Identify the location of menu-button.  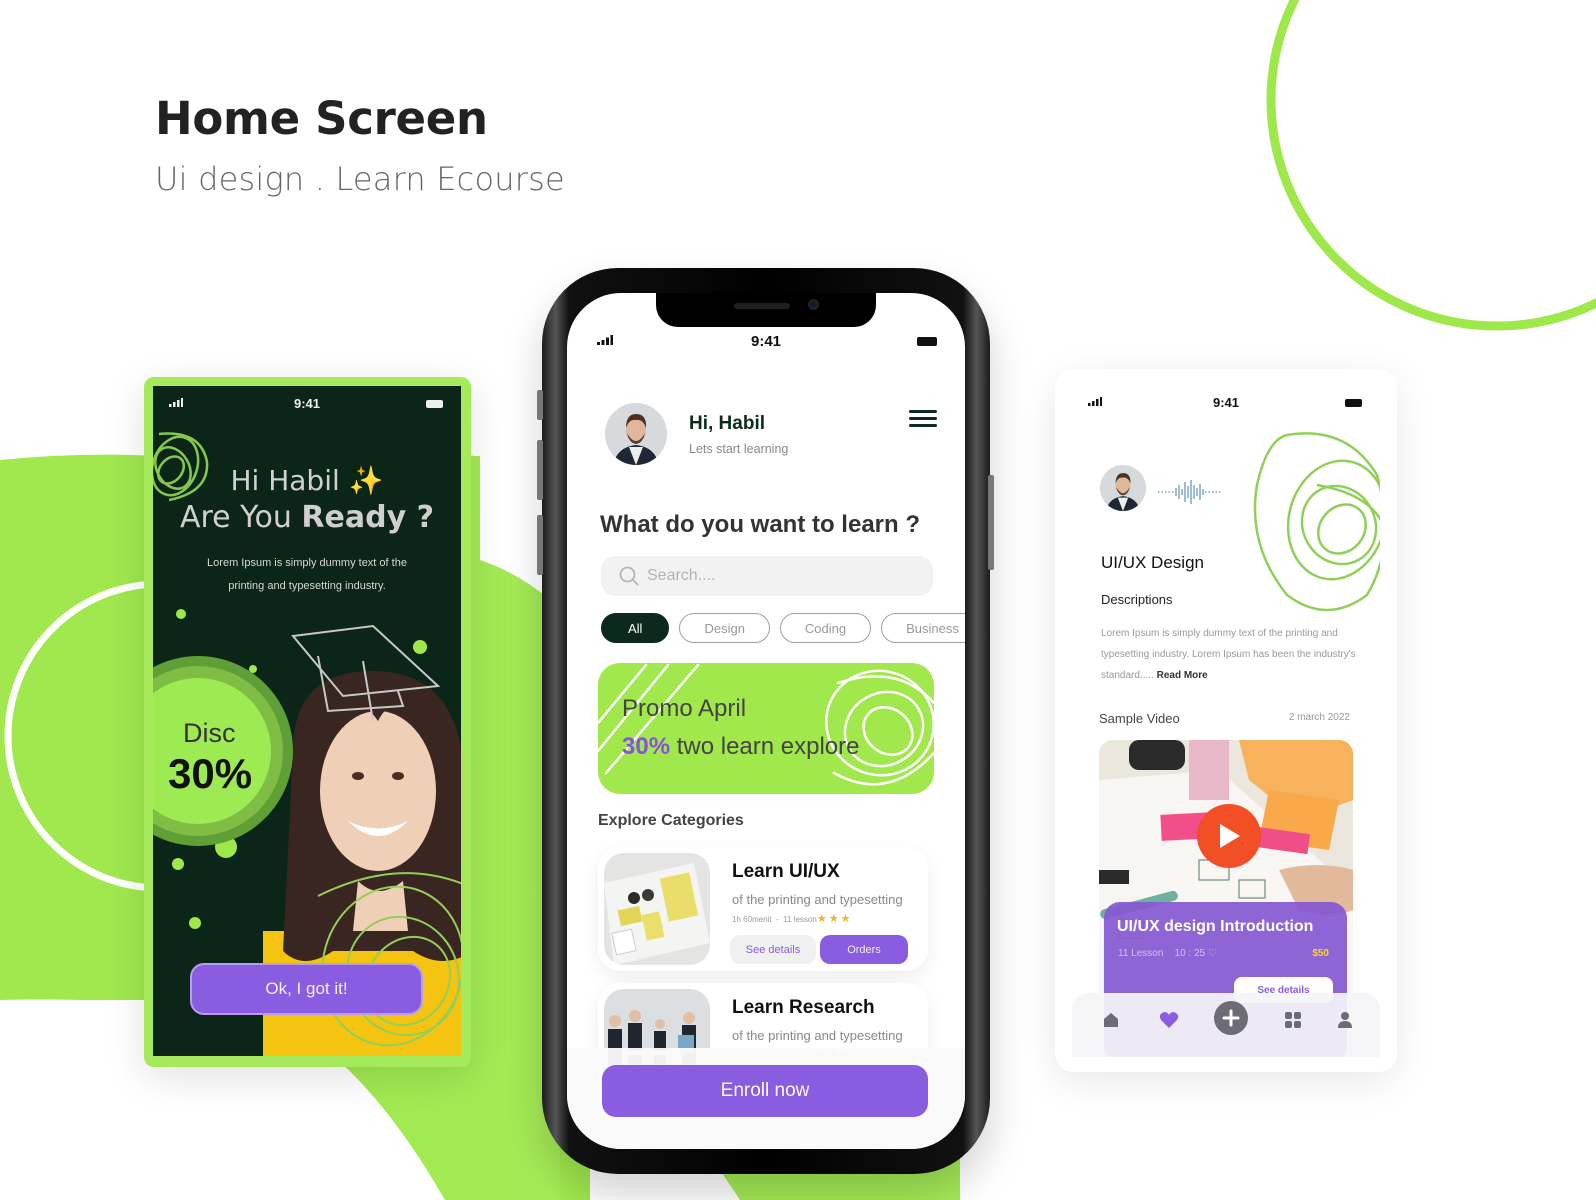
(924, 419).